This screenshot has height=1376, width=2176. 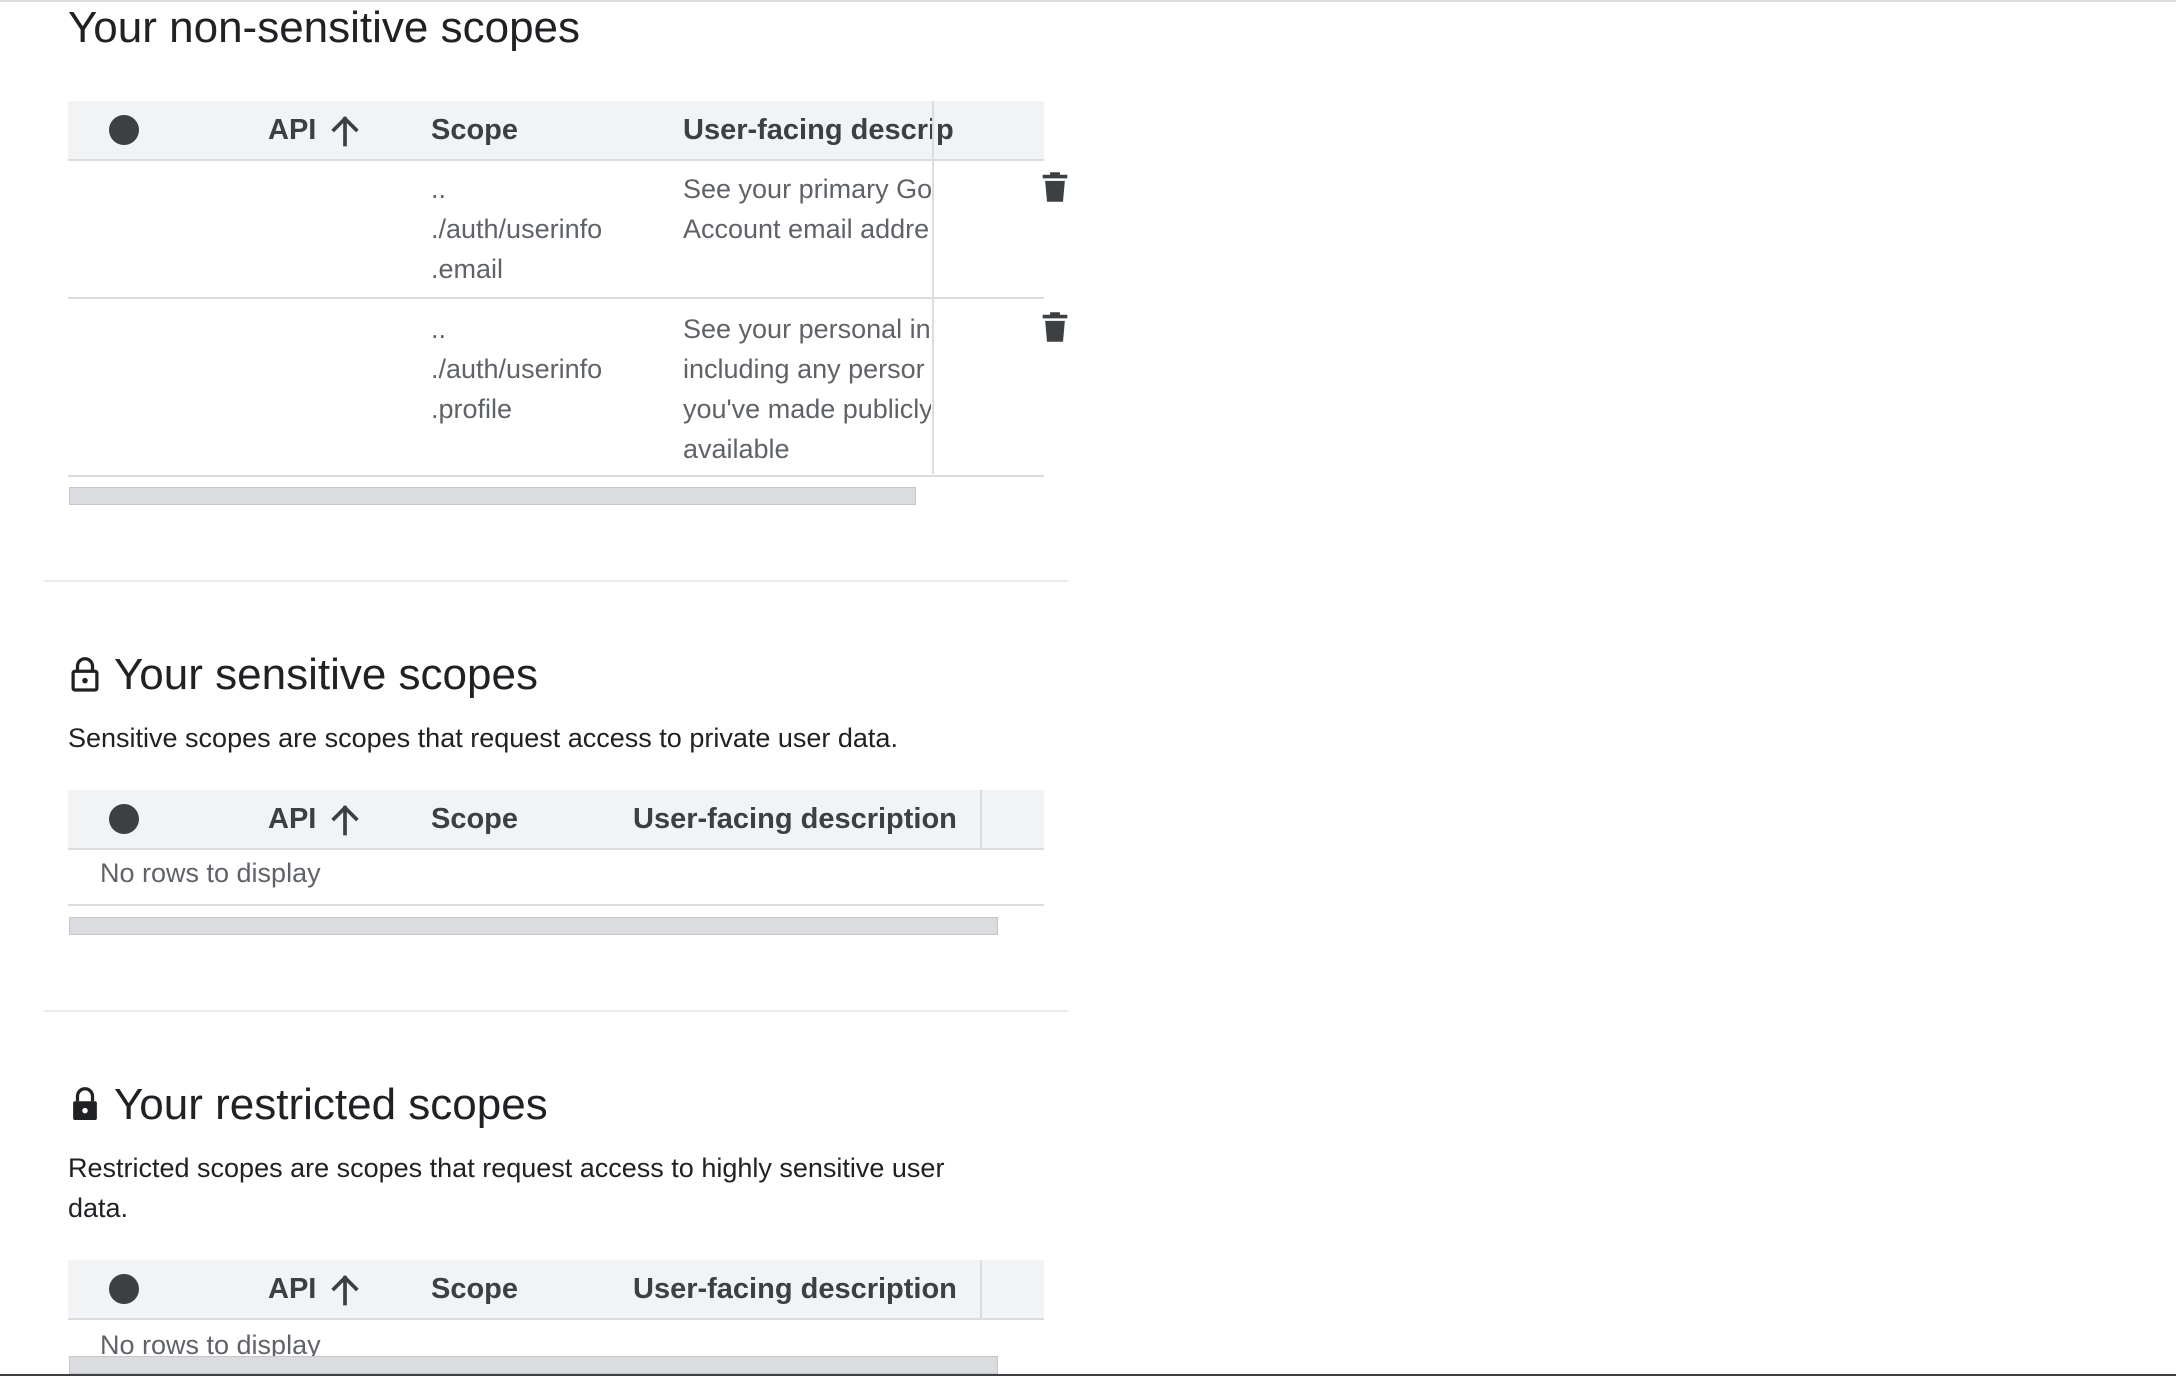 I want to click on table-header: API Scope User-facing descrip, so click(x=556, y=131).